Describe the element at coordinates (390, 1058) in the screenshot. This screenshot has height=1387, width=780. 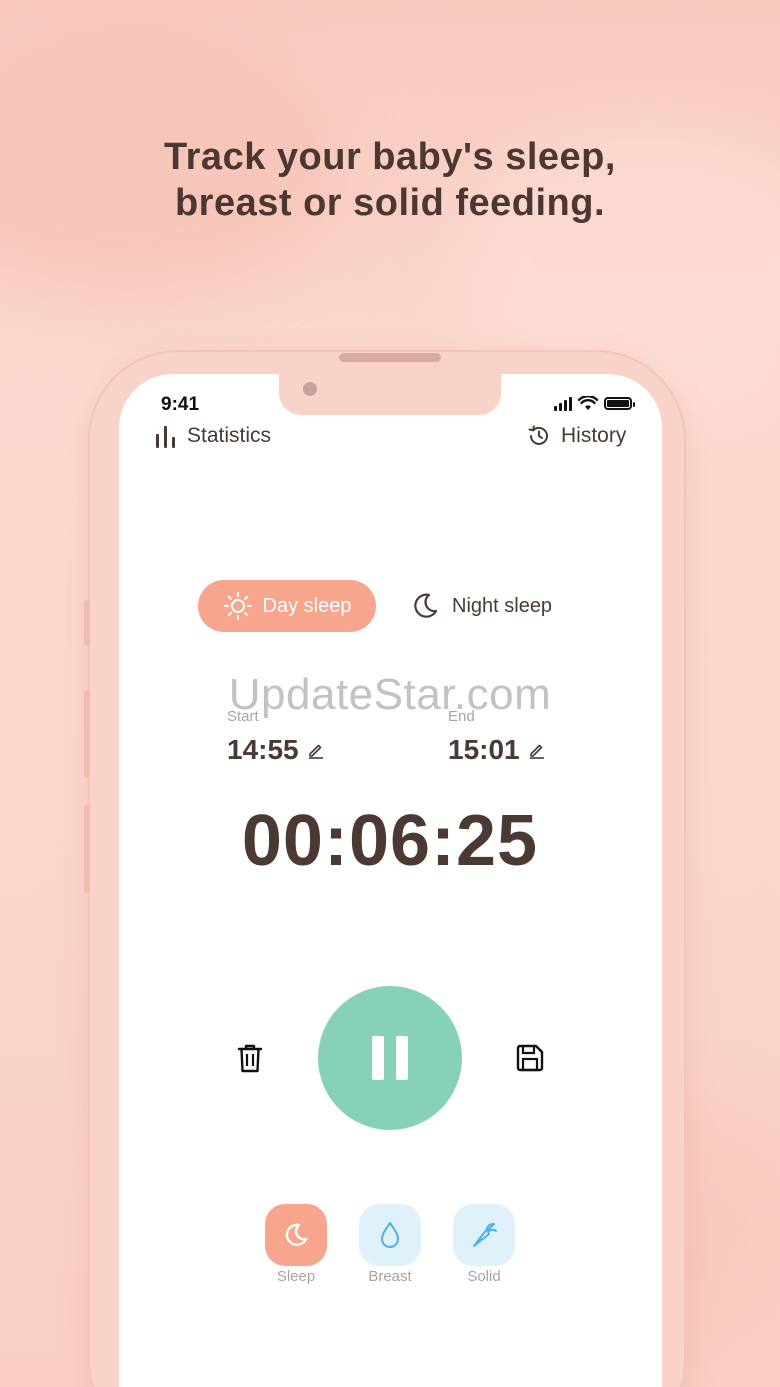
I see `pause-button` at that location.